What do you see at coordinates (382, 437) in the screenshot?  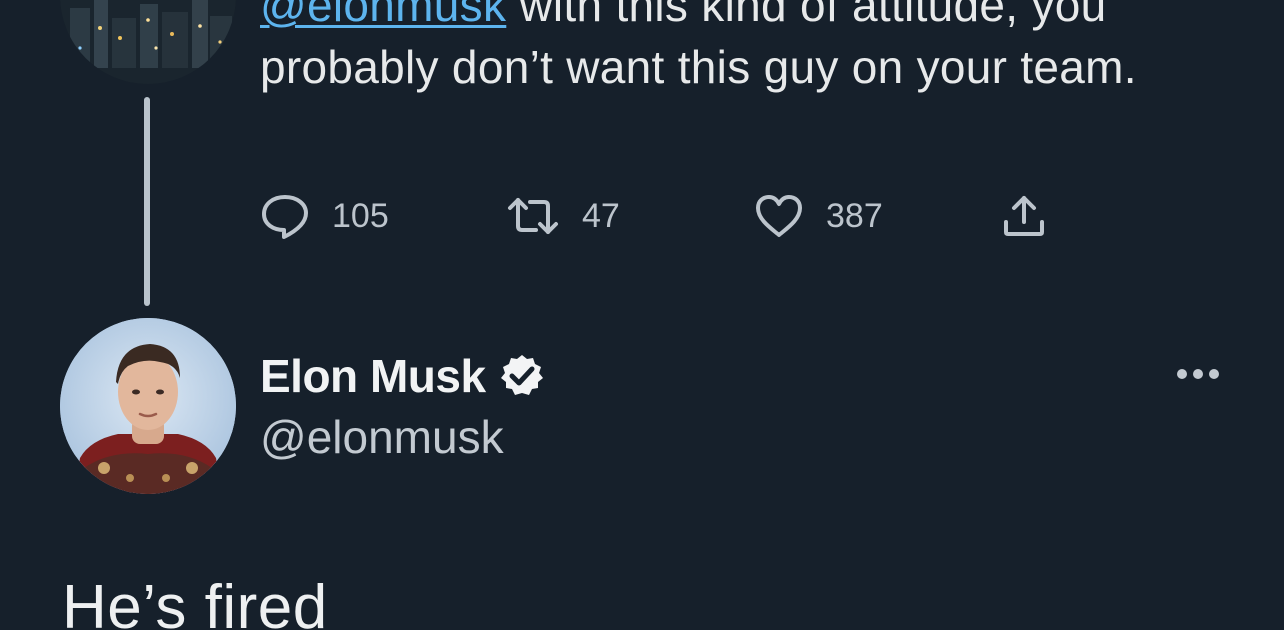 I see `author-handle: @elonmusk` at bounding box center [382, 437].